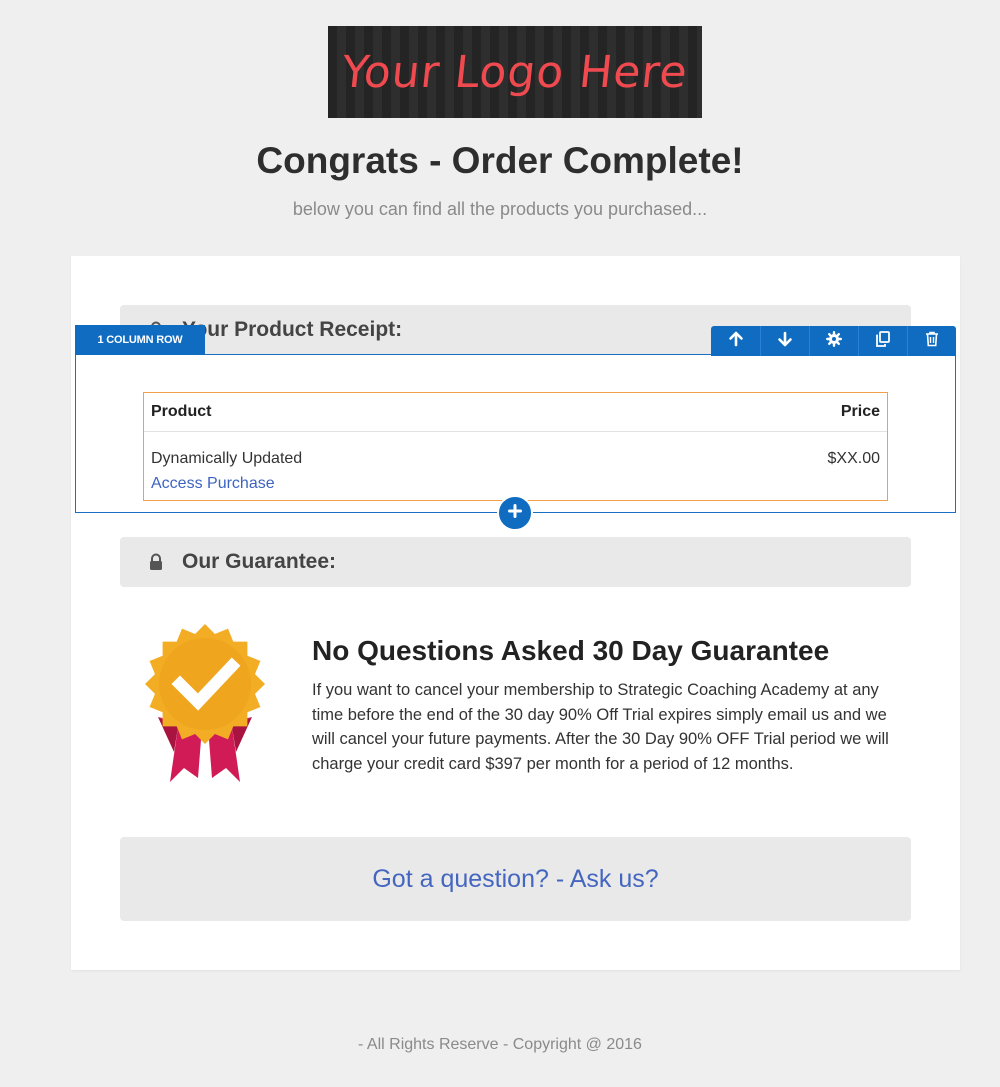  I want to click on logo: Your Logo Here, so click(515, 72).